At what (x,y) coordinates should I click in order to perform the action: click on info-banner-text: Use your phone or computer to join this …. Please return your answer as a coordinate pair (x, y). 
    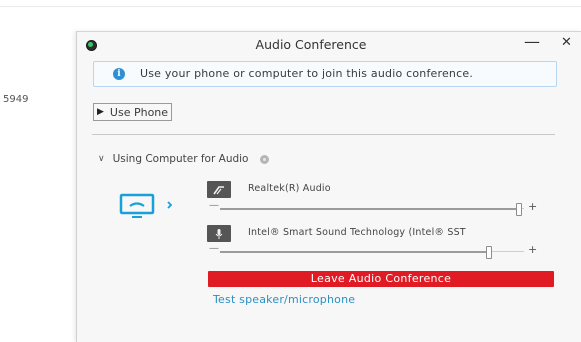
    Looking at the image, I should click on (307, 73).